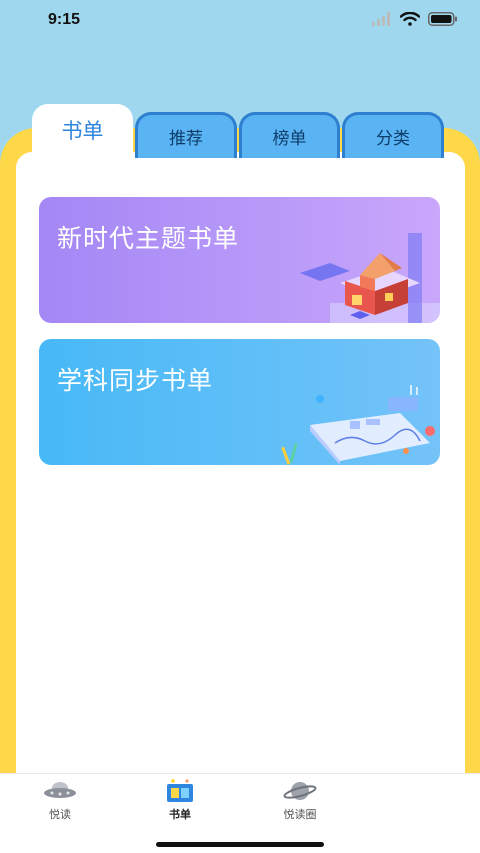 The width and height of the screenshot is (480, 853). What do you see at coordinates (300, 814) in the screenshot?
I see `nav-label: 悦读圈` at bounding box center [300, 814].